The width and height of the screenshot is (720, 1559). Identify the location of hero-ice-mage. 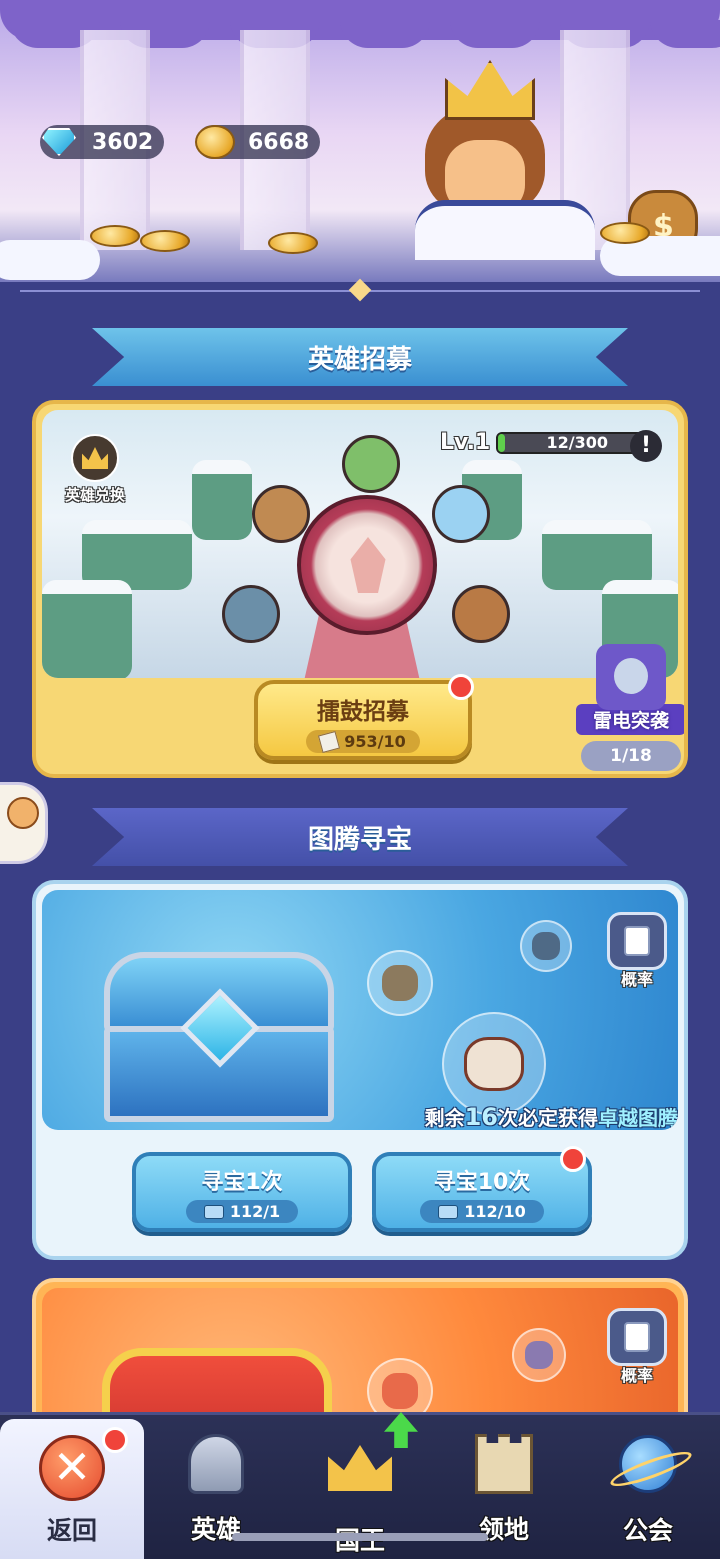
(461, 514).